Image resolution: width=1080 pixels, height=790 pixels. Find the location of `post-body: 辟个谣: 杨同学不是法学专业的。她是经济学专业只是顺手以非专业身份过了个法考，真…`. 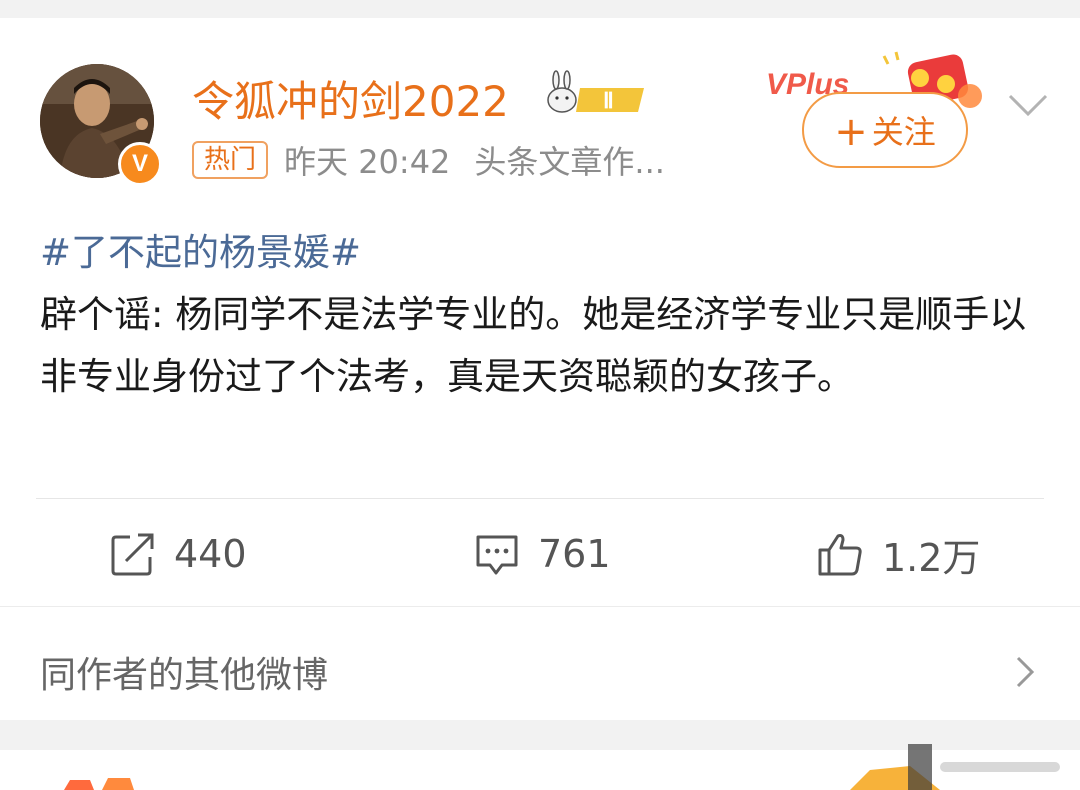

post-body: 辟个谣: 杨同学不是法学专业的。她是经济学专业只是顺手以非专业身份过了个法考，真… is located at coordinates (533, 345).